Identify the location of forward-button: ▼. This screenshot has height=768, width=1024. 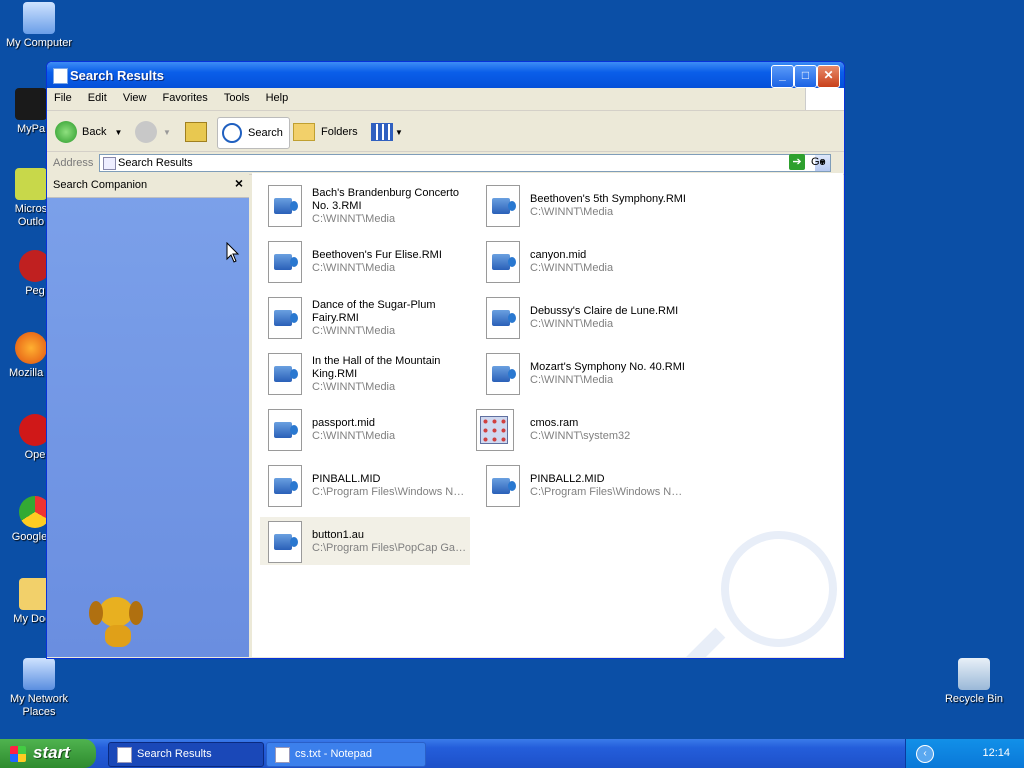
(153, 132).